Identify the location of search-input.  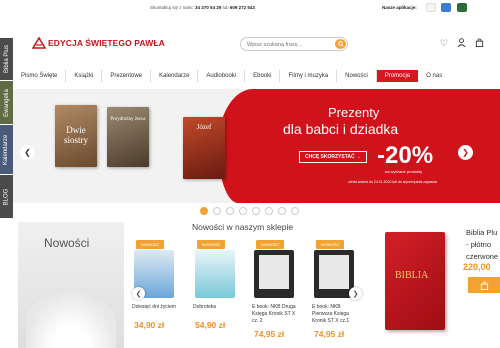
(287, 44).